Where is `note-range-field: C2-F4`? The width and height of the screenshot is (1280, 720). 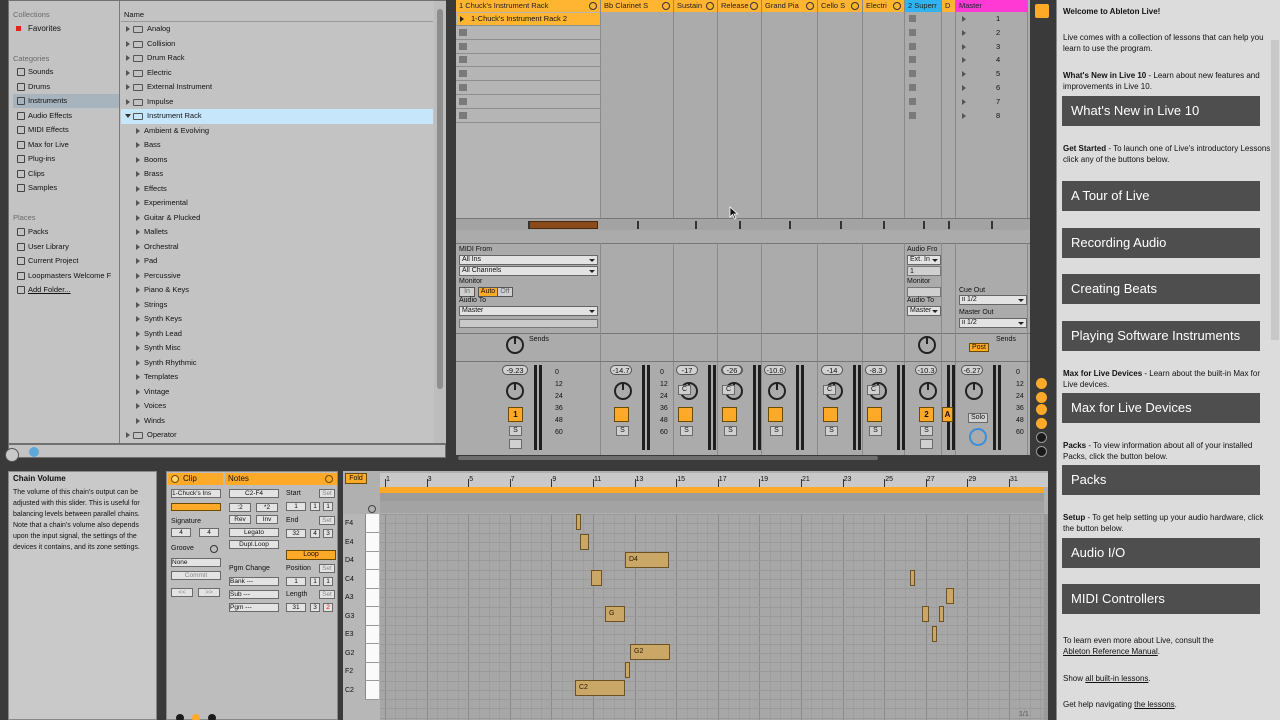 note-range-field: C2-F4 is located at coordinates (254, 493).